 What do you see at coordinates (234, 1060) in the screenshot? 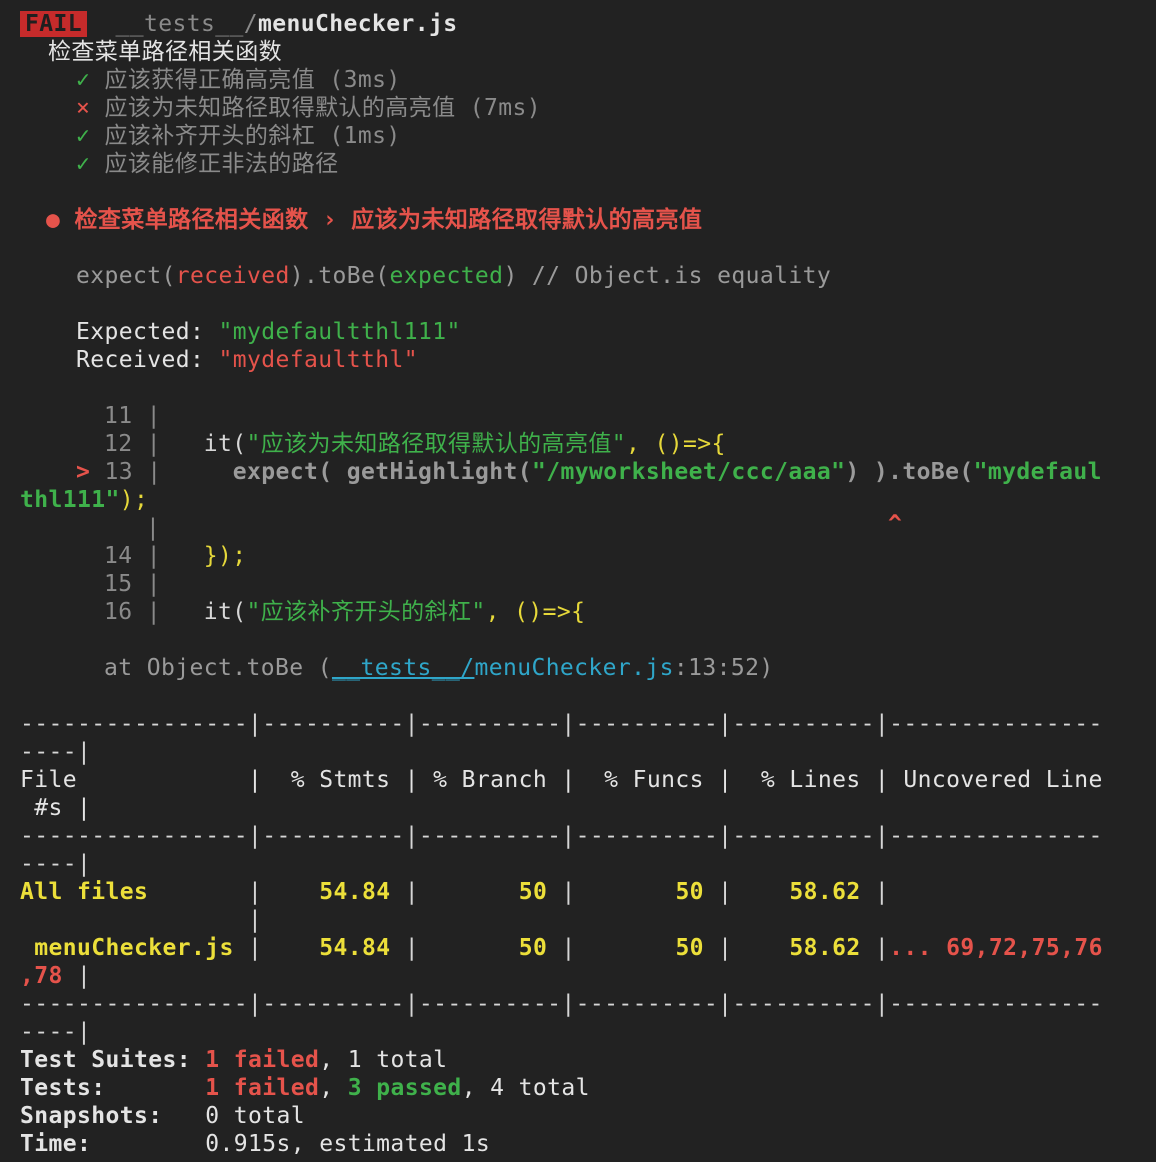
I see `summary-suites: Test Suites: 1 failed, 1 total` at bounding box center [234, 1060].